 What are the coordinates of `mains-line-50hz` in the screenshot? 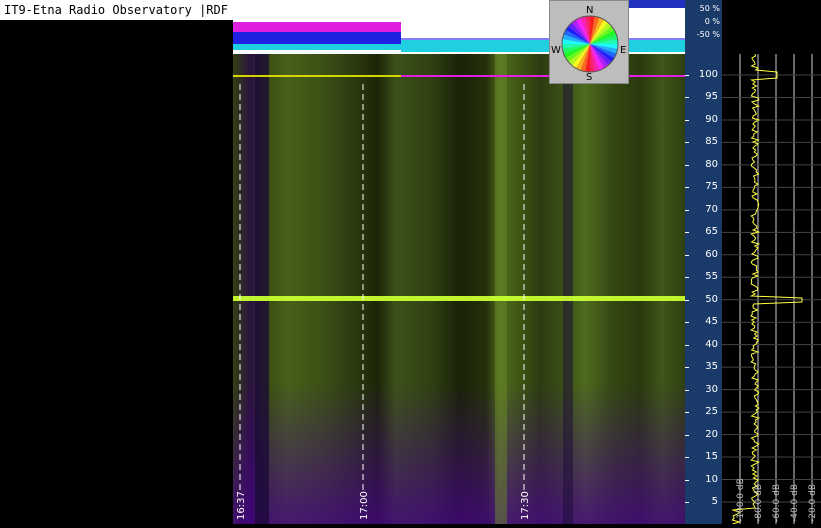 It's located at (459, 298).